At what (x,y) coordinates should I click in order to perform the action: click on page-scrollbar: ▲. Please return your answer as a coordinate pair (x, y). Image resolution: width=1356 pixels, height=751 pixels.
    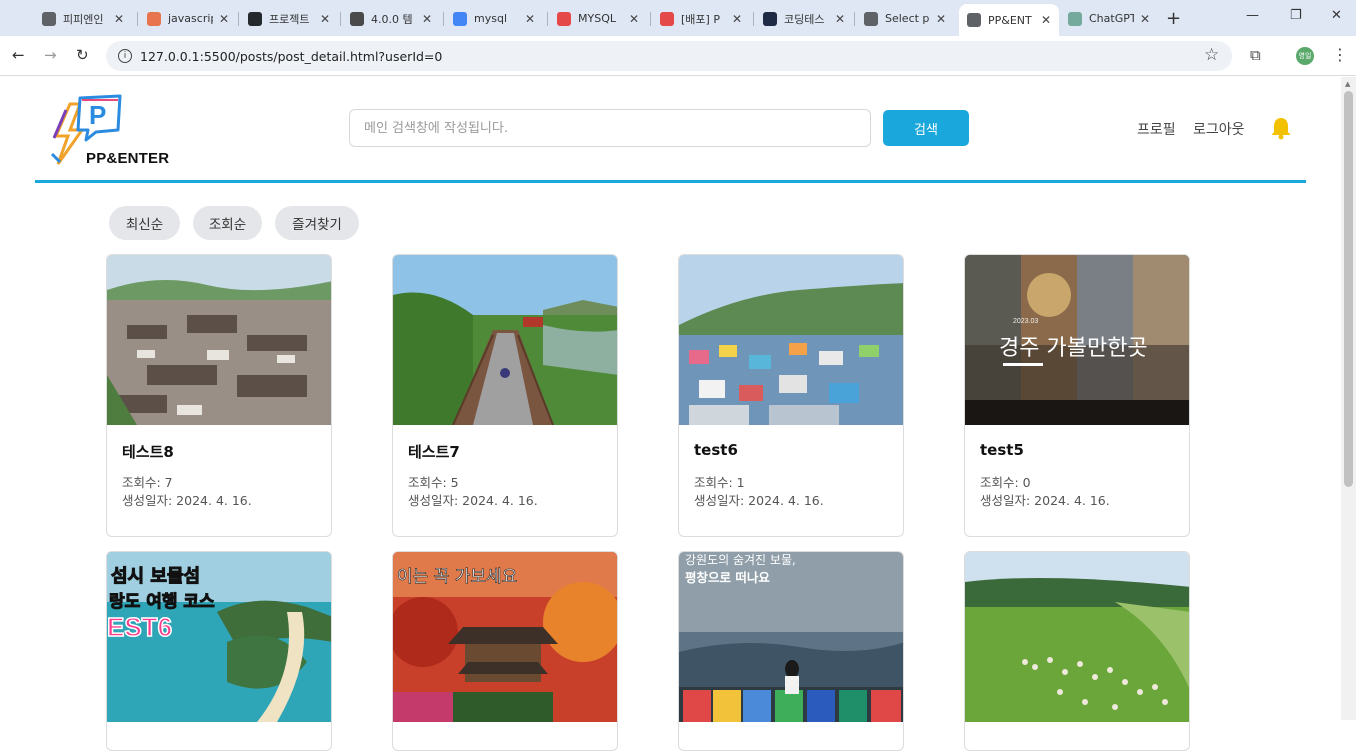
    Looking at the image, I should click on (1348, 398).